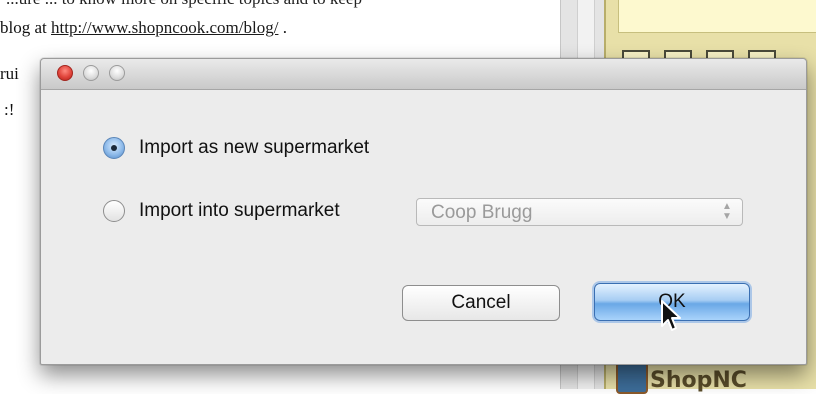  Describe the element at coordinates (117, 73) in the screenshot. I see `zoom-icon` at that location.